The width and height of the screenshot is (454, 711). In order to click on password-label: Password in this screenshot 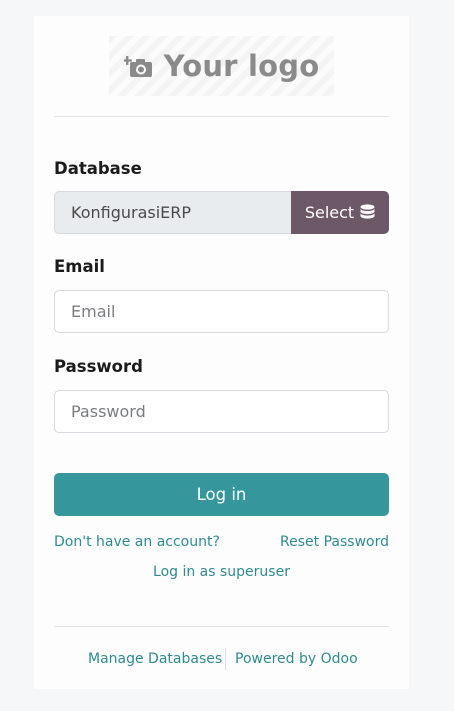, I will do `click(98, 366)`.